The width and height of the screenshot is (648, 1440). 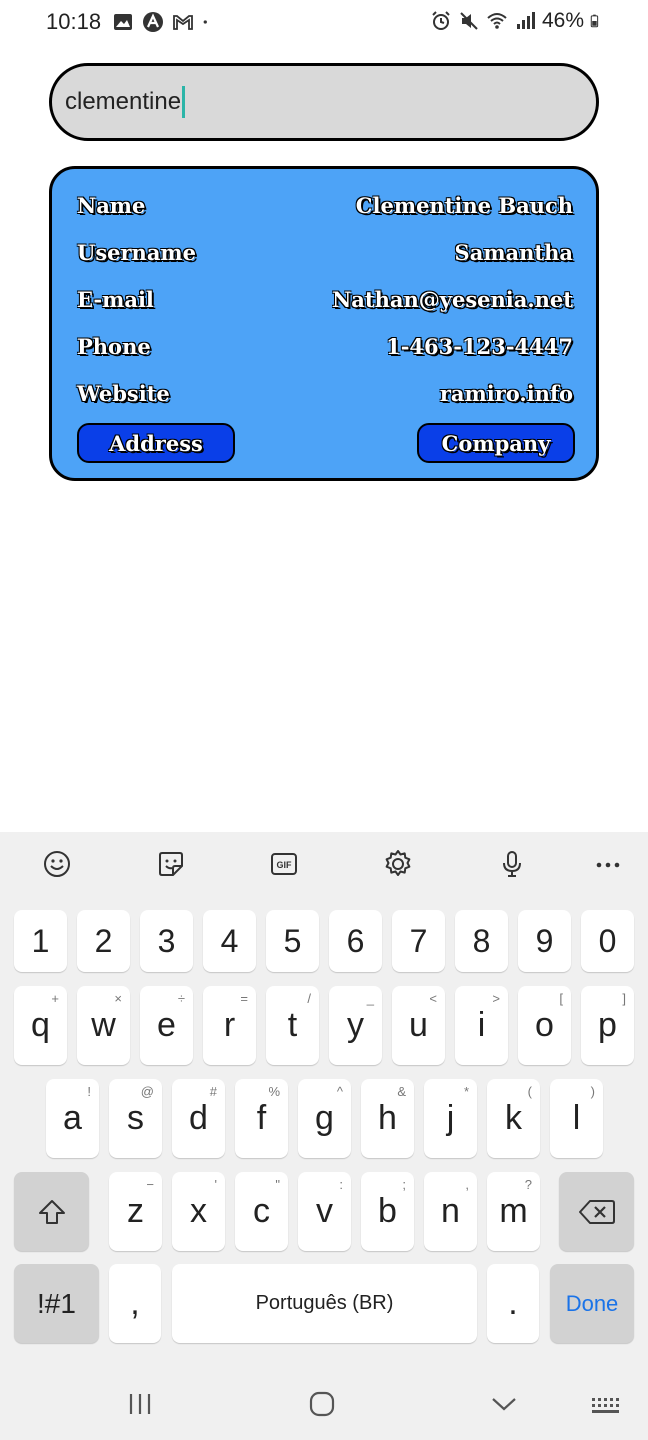 What do you see at coordinates (135, 1118) in the screenshot?
I see `key-s: @ s` at bounding box center [135, 1118].